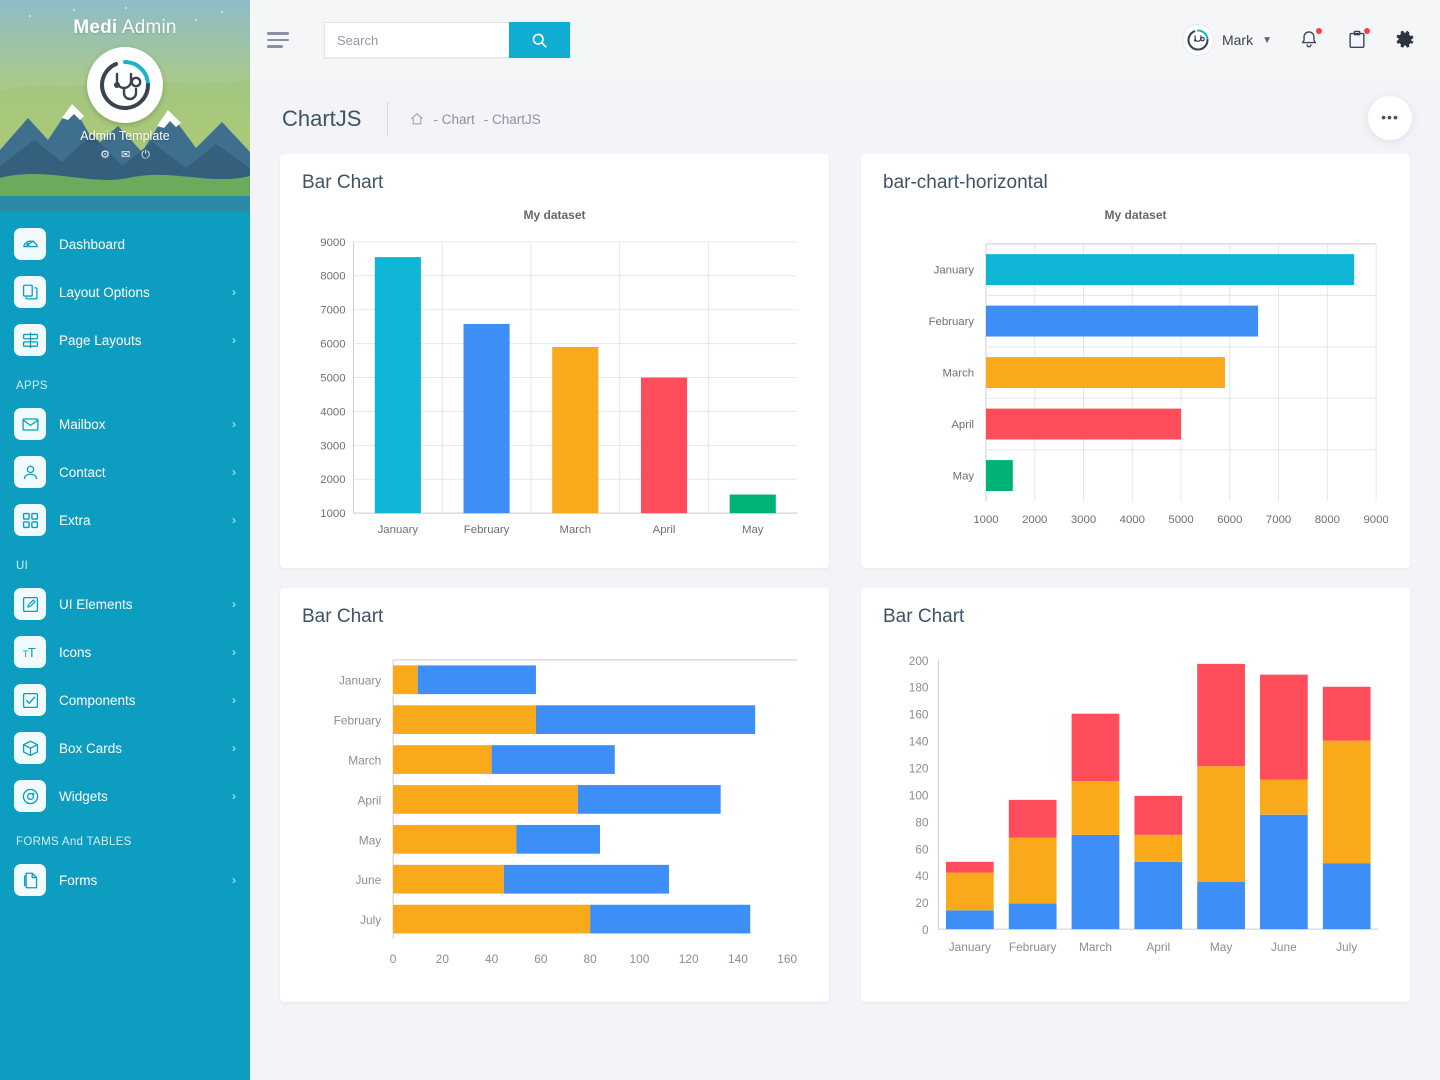  Describe the element at coordinates (83, 796) in the screenshot. I see `sidebar-item-label: Widgets` at that location.